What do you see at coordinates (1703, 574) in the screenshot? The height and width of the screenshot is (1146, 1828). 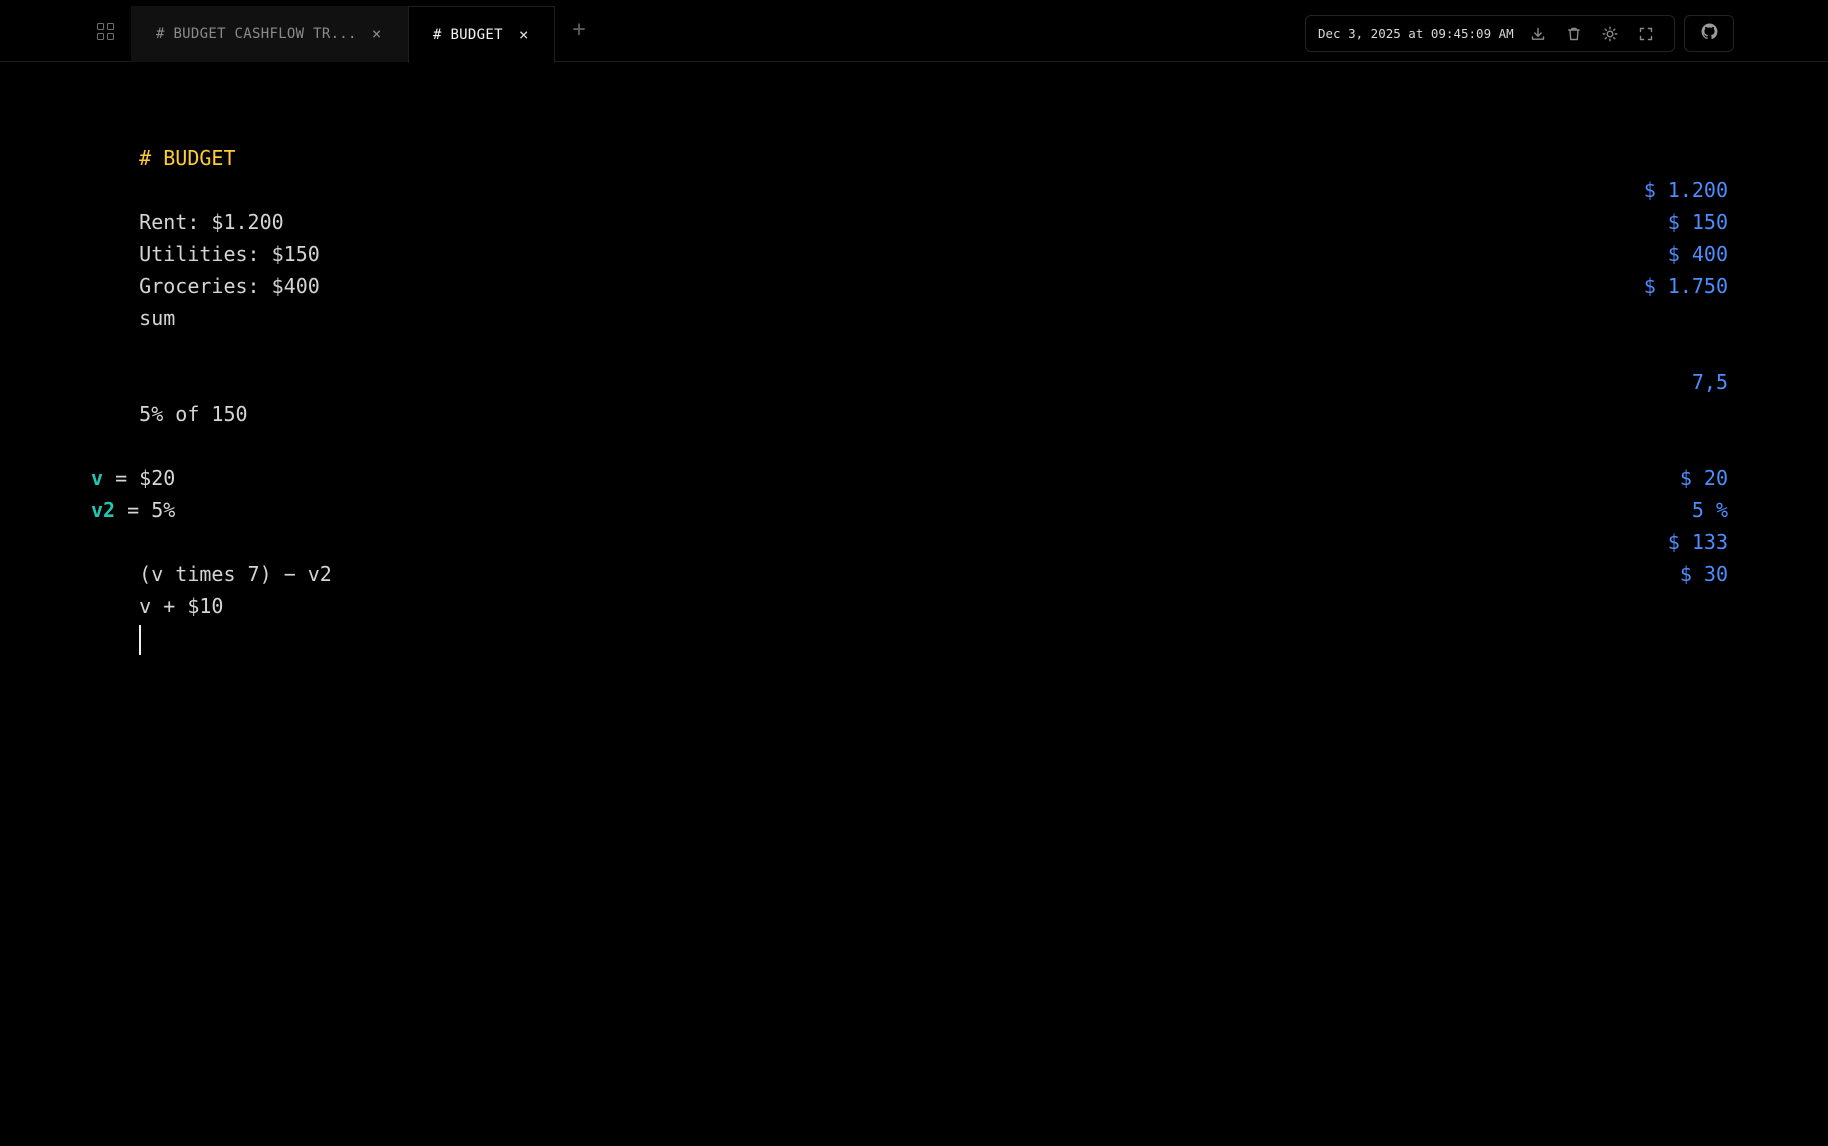 I see `line-result: $ 30` at bounding box center [1703, 574].